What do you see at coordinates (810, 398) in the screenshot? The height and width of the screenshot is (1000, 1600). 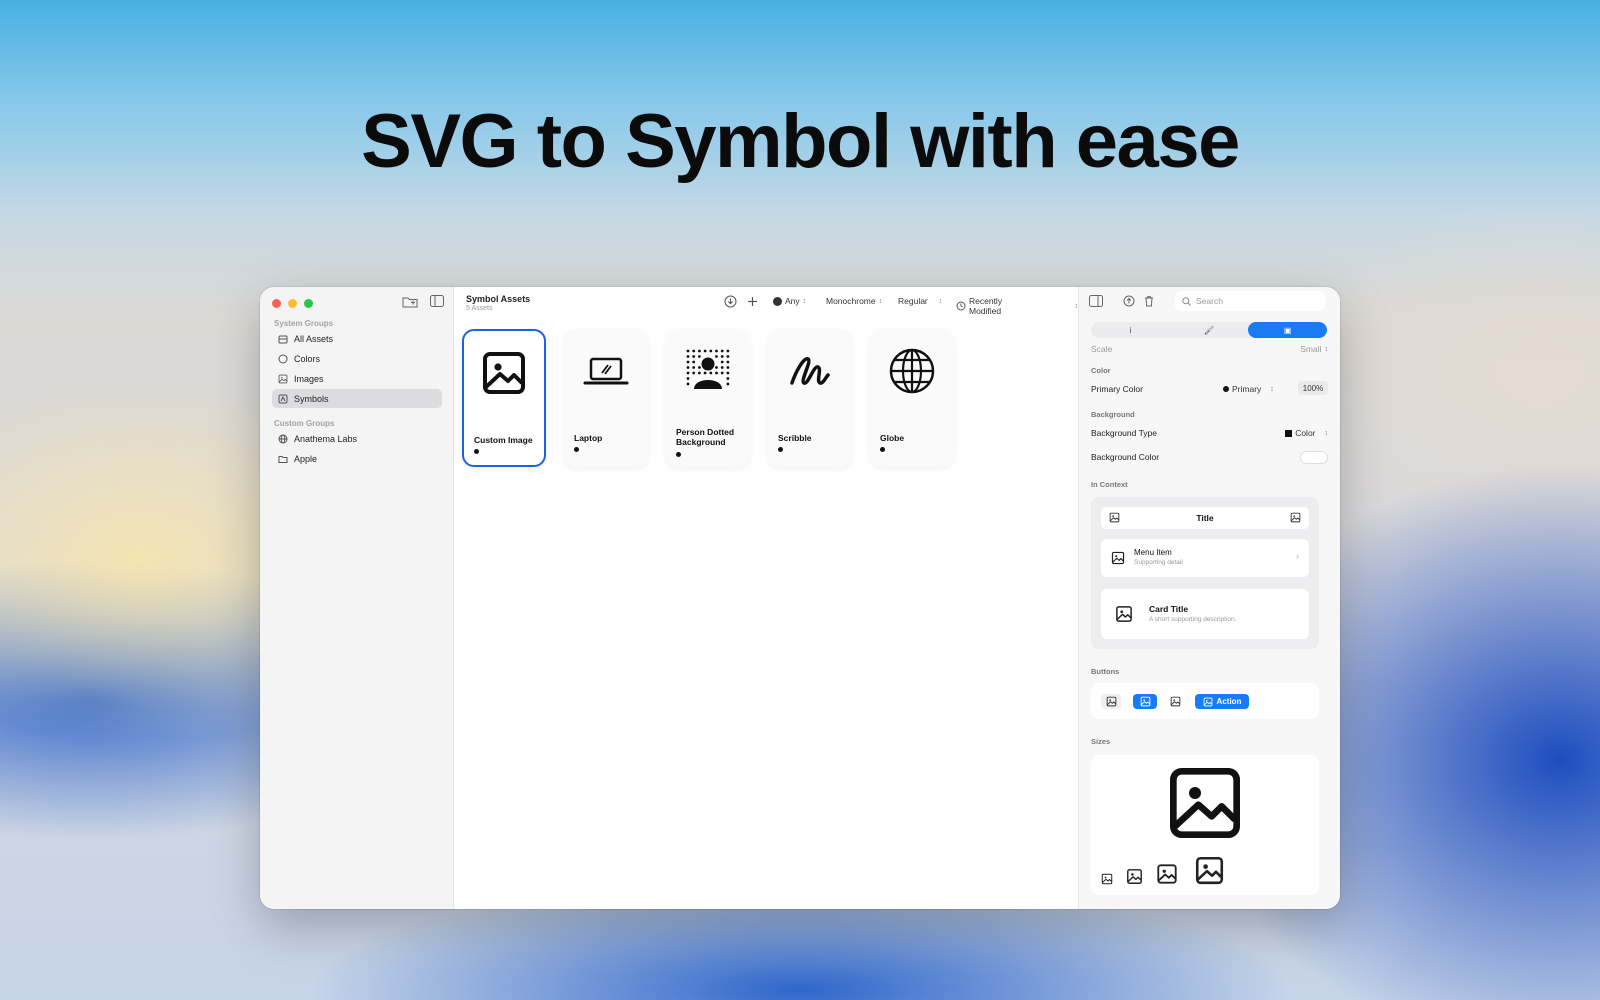 I see `asset-card-scribble: Scribble` at bounding box center [810, 398].